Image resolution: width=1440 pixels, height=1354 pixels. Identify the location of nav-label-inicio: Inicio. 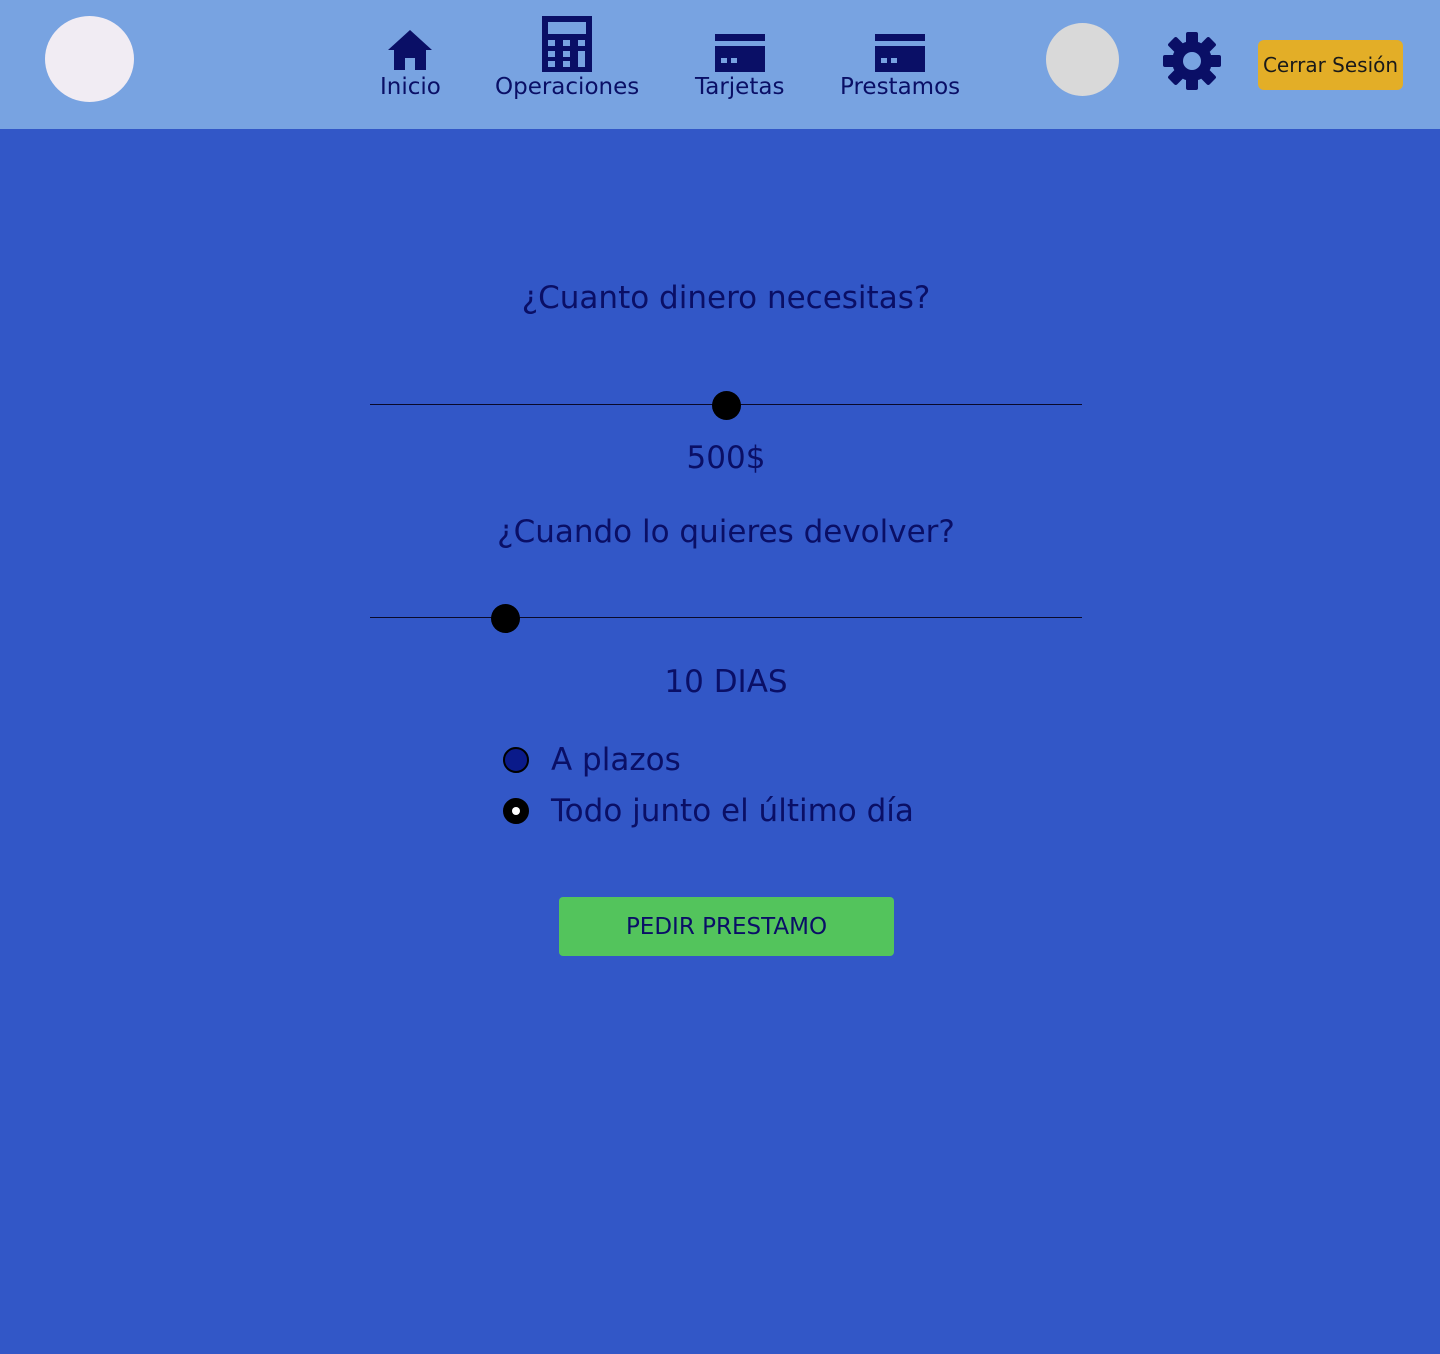
(410, 87).